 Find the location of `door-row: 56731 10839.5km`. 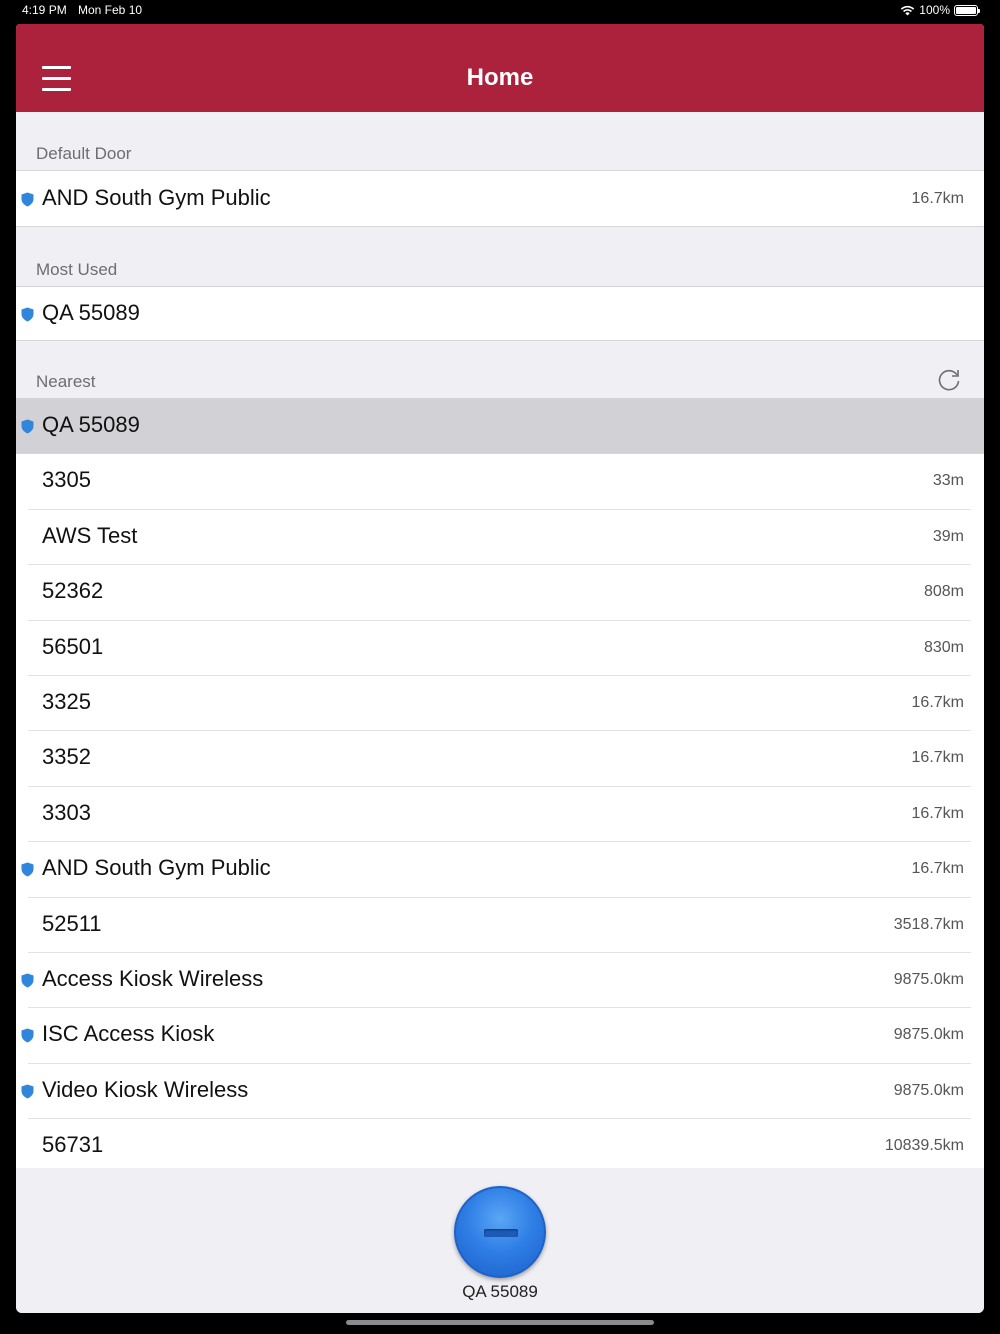

door-row: 56731 10839.5km is located at coordinates (500, 1146).